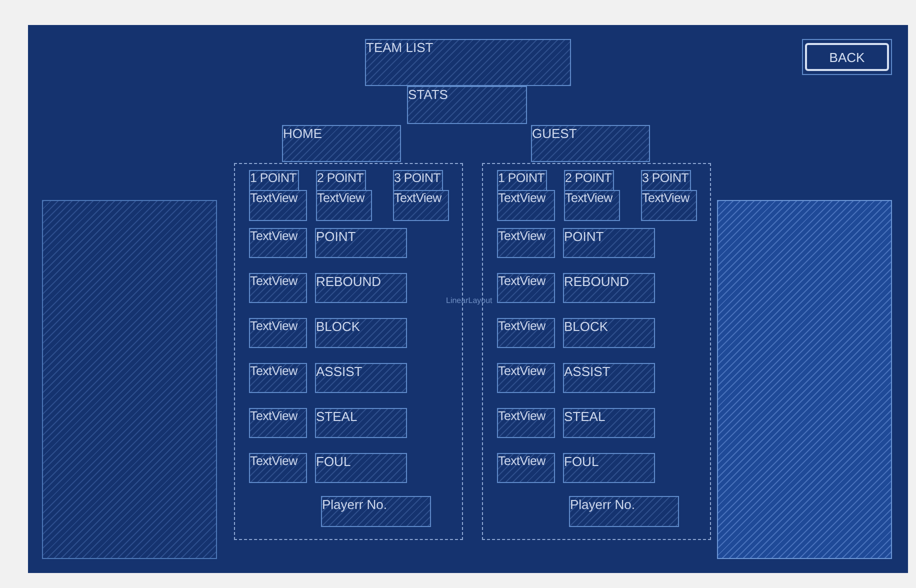 The image size is (916, 588). Describe the element at coordinates (341, 143) in the screenshot. I see `team-name: HOME` at that location.